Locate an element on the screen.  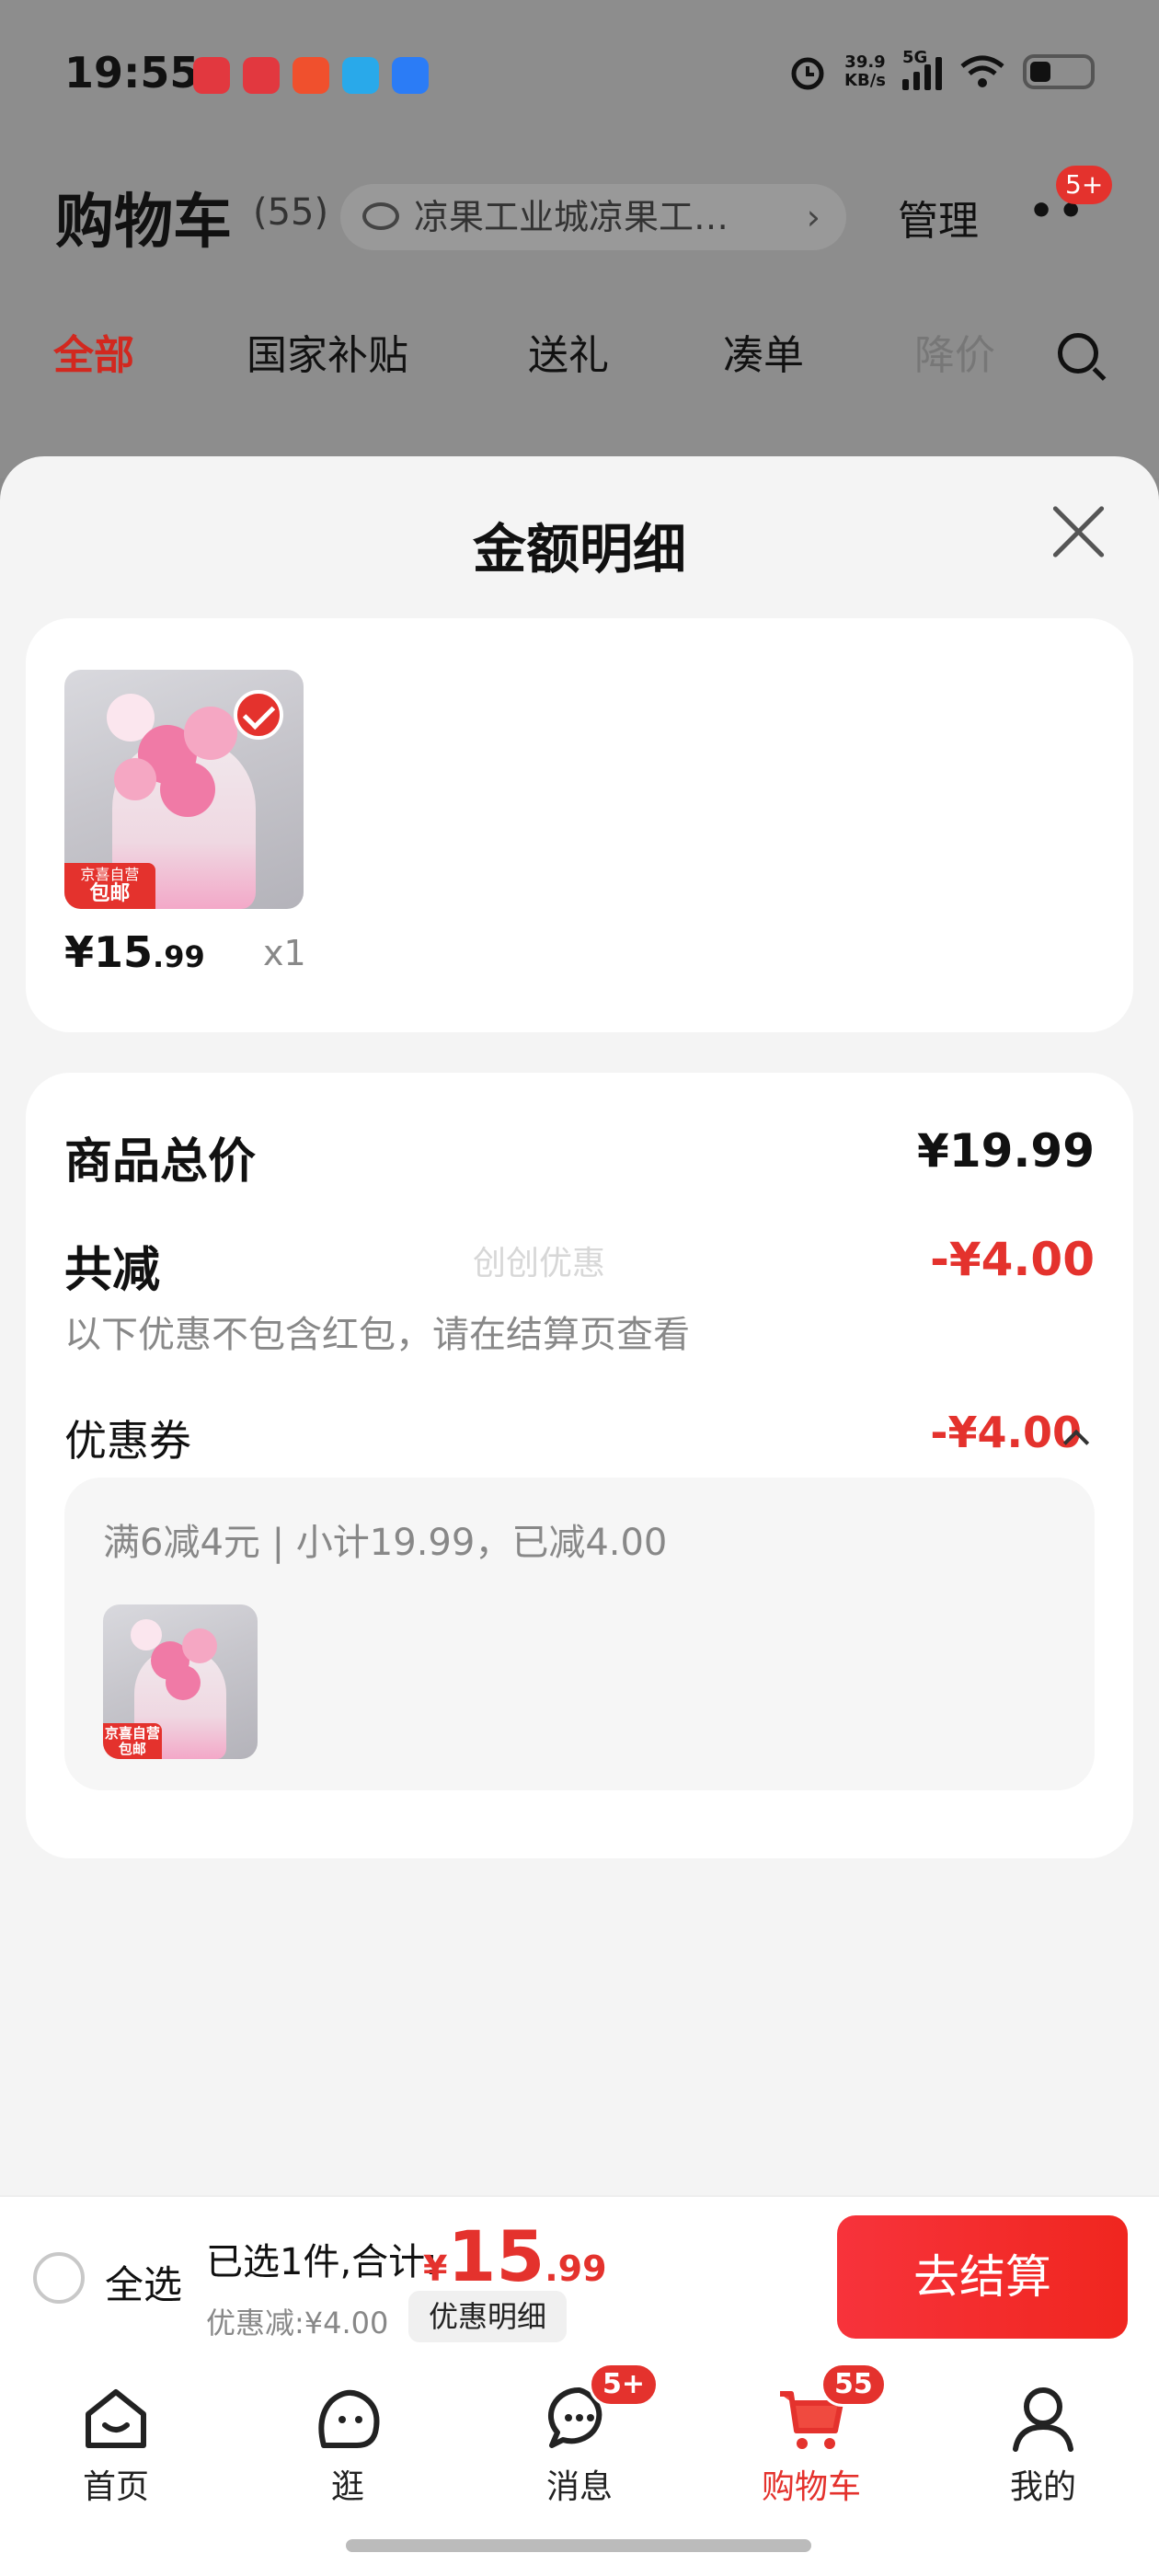
tab-price-drop: 降价 is located at coordinates (960, 351).